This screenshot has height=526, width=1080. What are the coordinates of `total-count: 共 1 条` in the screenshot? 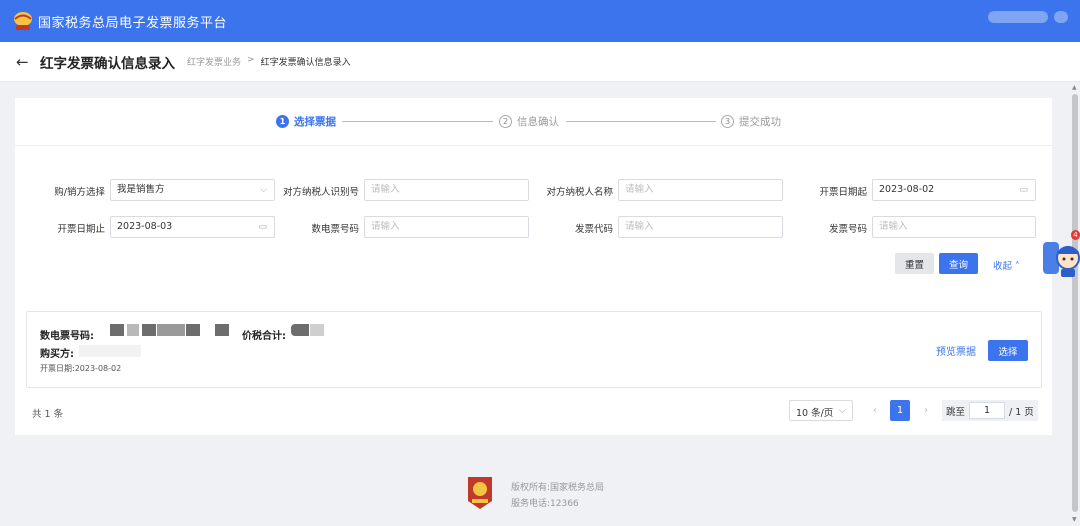 It's located at (48, 414).